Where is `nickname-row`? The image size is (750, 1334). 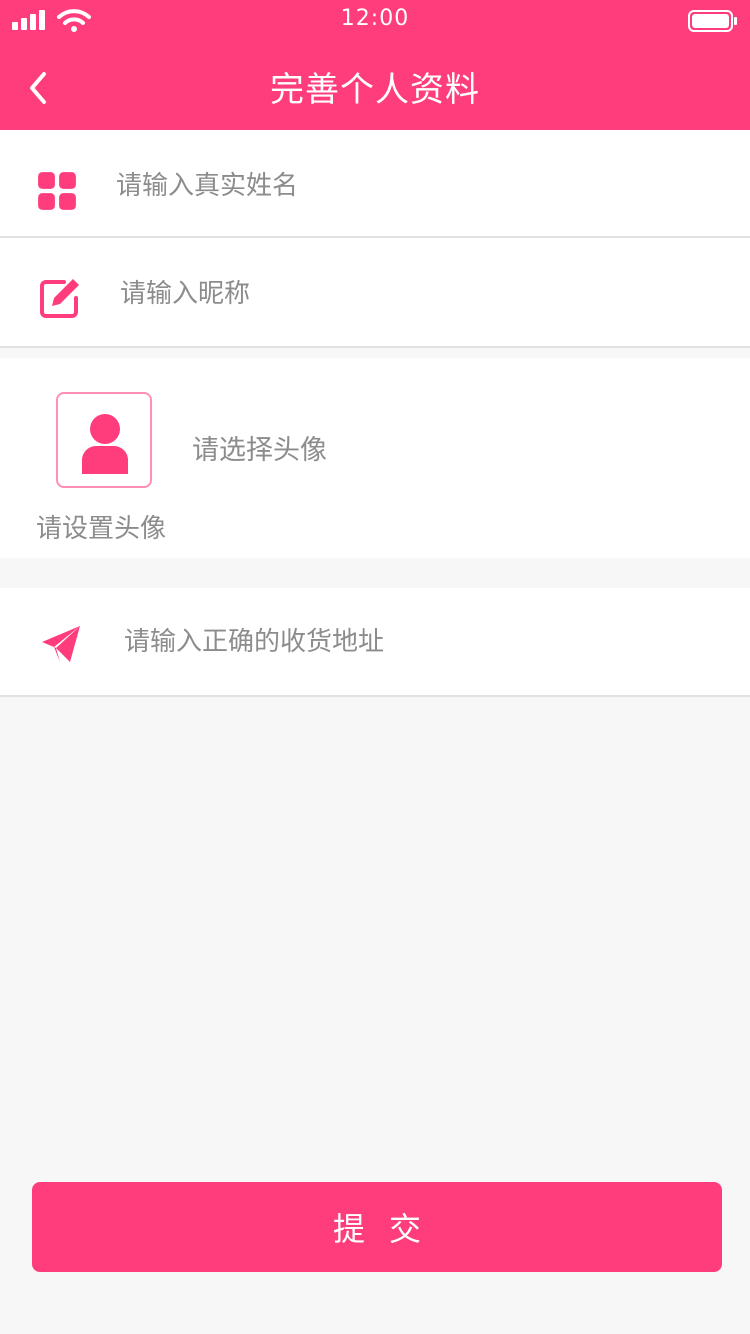
nickname-row is located at coordinates (375, 293).